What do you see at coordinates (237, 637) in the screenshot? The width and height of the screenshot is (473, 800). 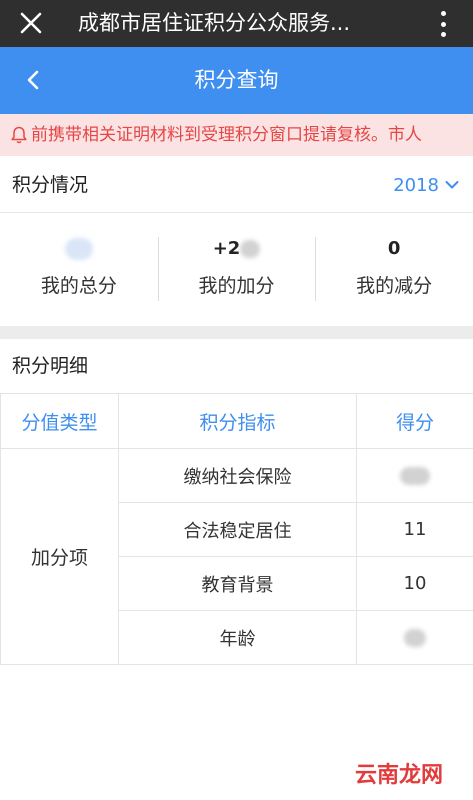 I see `indicator-cell: 年龄` at bounding box center [237, 637].